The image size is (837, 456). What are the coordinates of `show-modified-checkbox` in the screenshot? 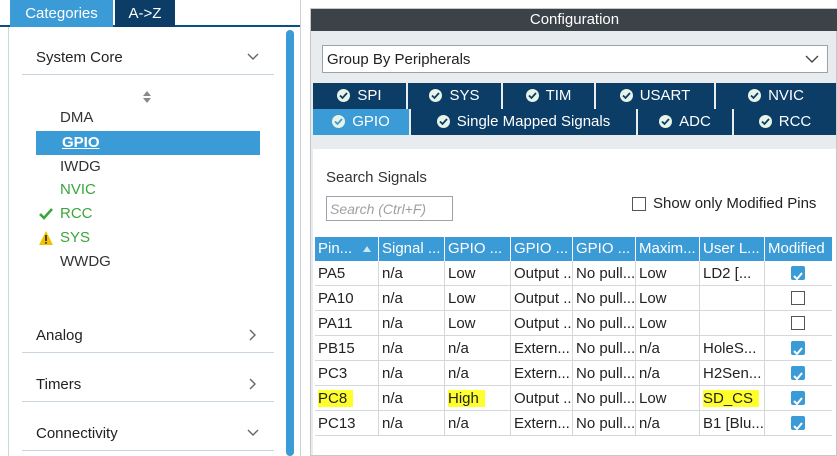 It's located at (639, 204).